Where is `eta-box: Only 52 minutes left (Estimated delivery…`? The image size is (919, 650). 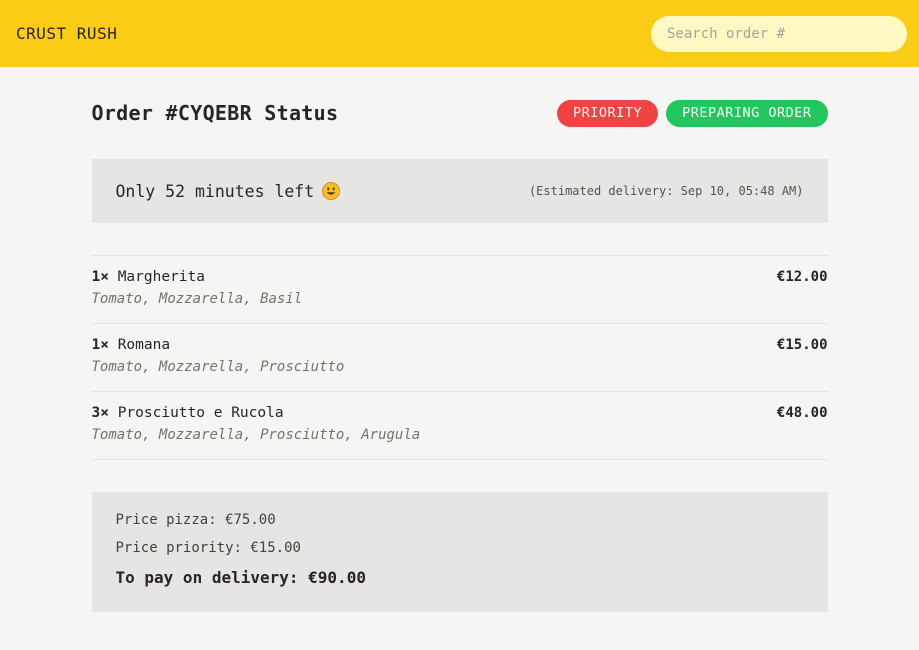
eta-box: Only 52 minutes left (Estimated delivery… is located at coordinates (459, 191).